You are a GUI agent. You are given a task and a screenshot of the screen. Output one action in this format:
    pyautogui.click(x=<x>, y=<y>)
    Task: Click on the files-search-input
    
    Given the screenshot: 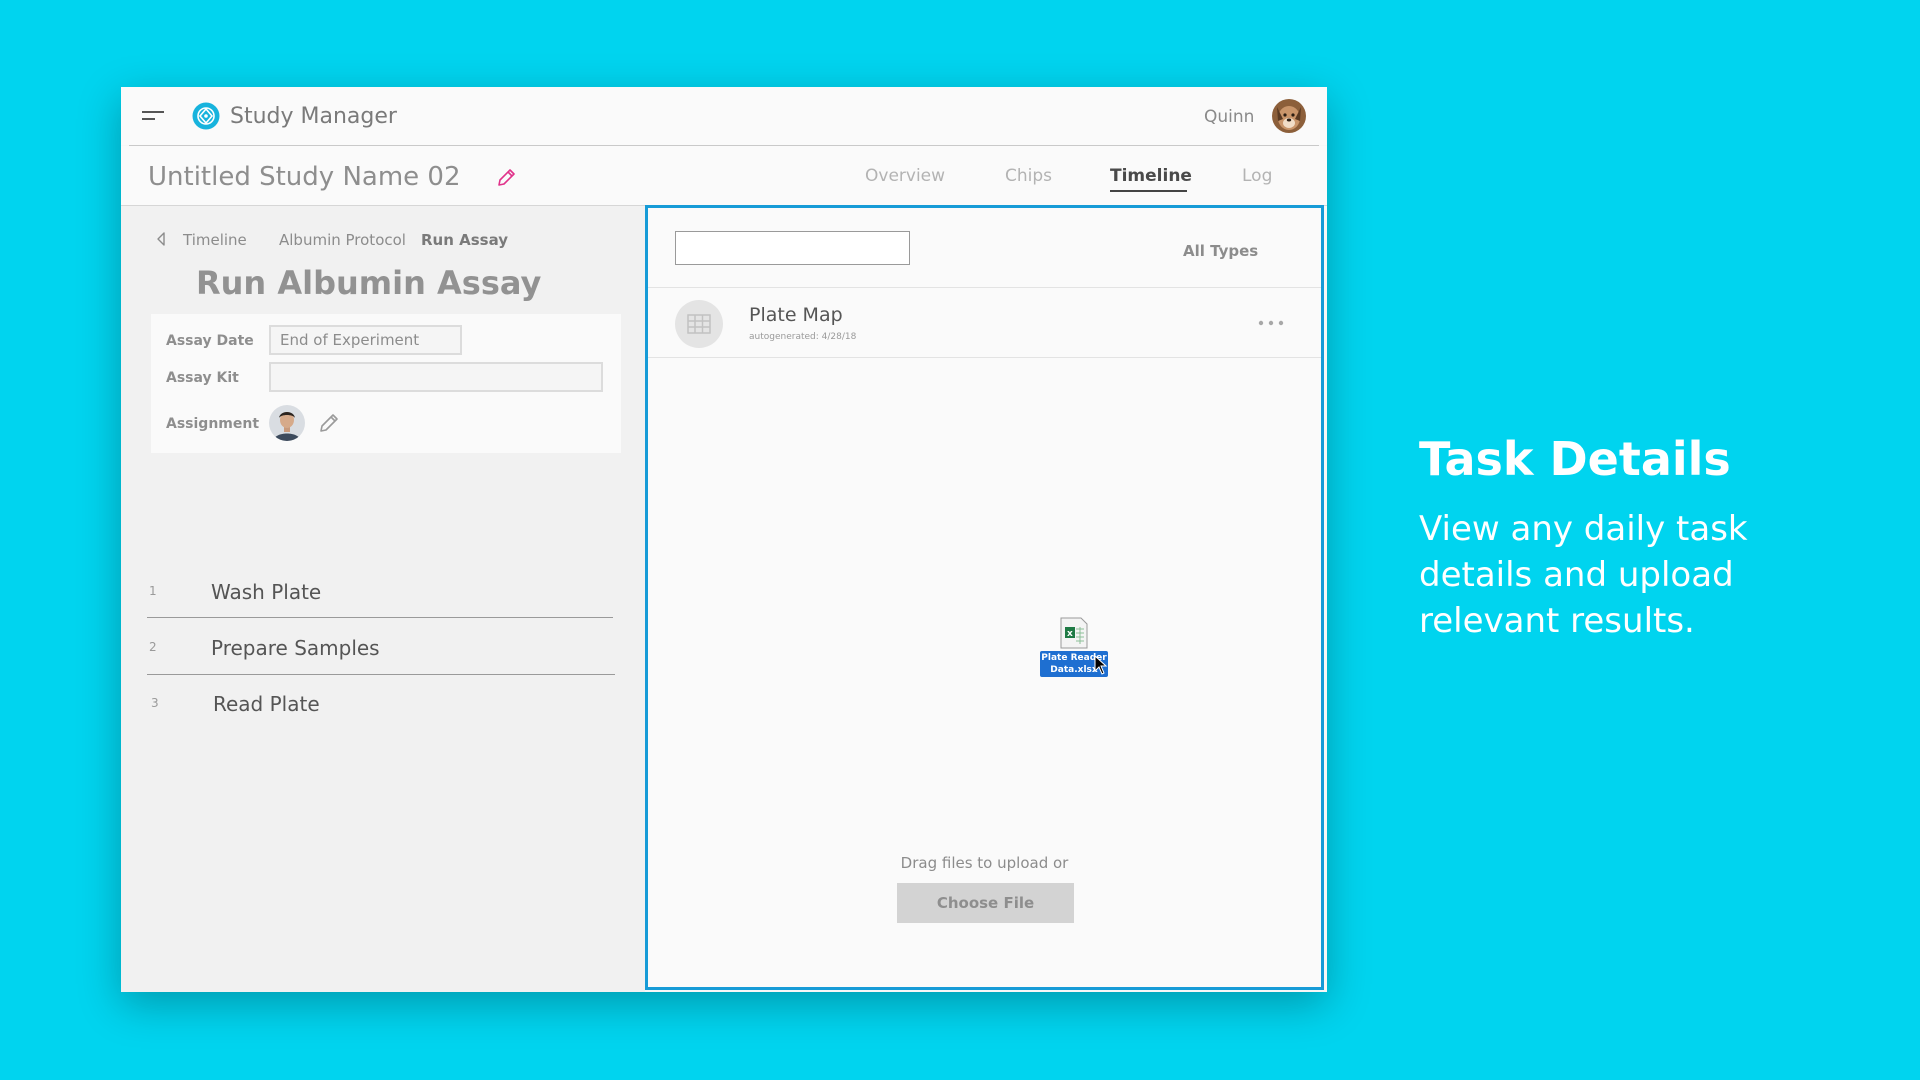 What is the action you would take?
    pyautogui.click(x=792, y=248)
    